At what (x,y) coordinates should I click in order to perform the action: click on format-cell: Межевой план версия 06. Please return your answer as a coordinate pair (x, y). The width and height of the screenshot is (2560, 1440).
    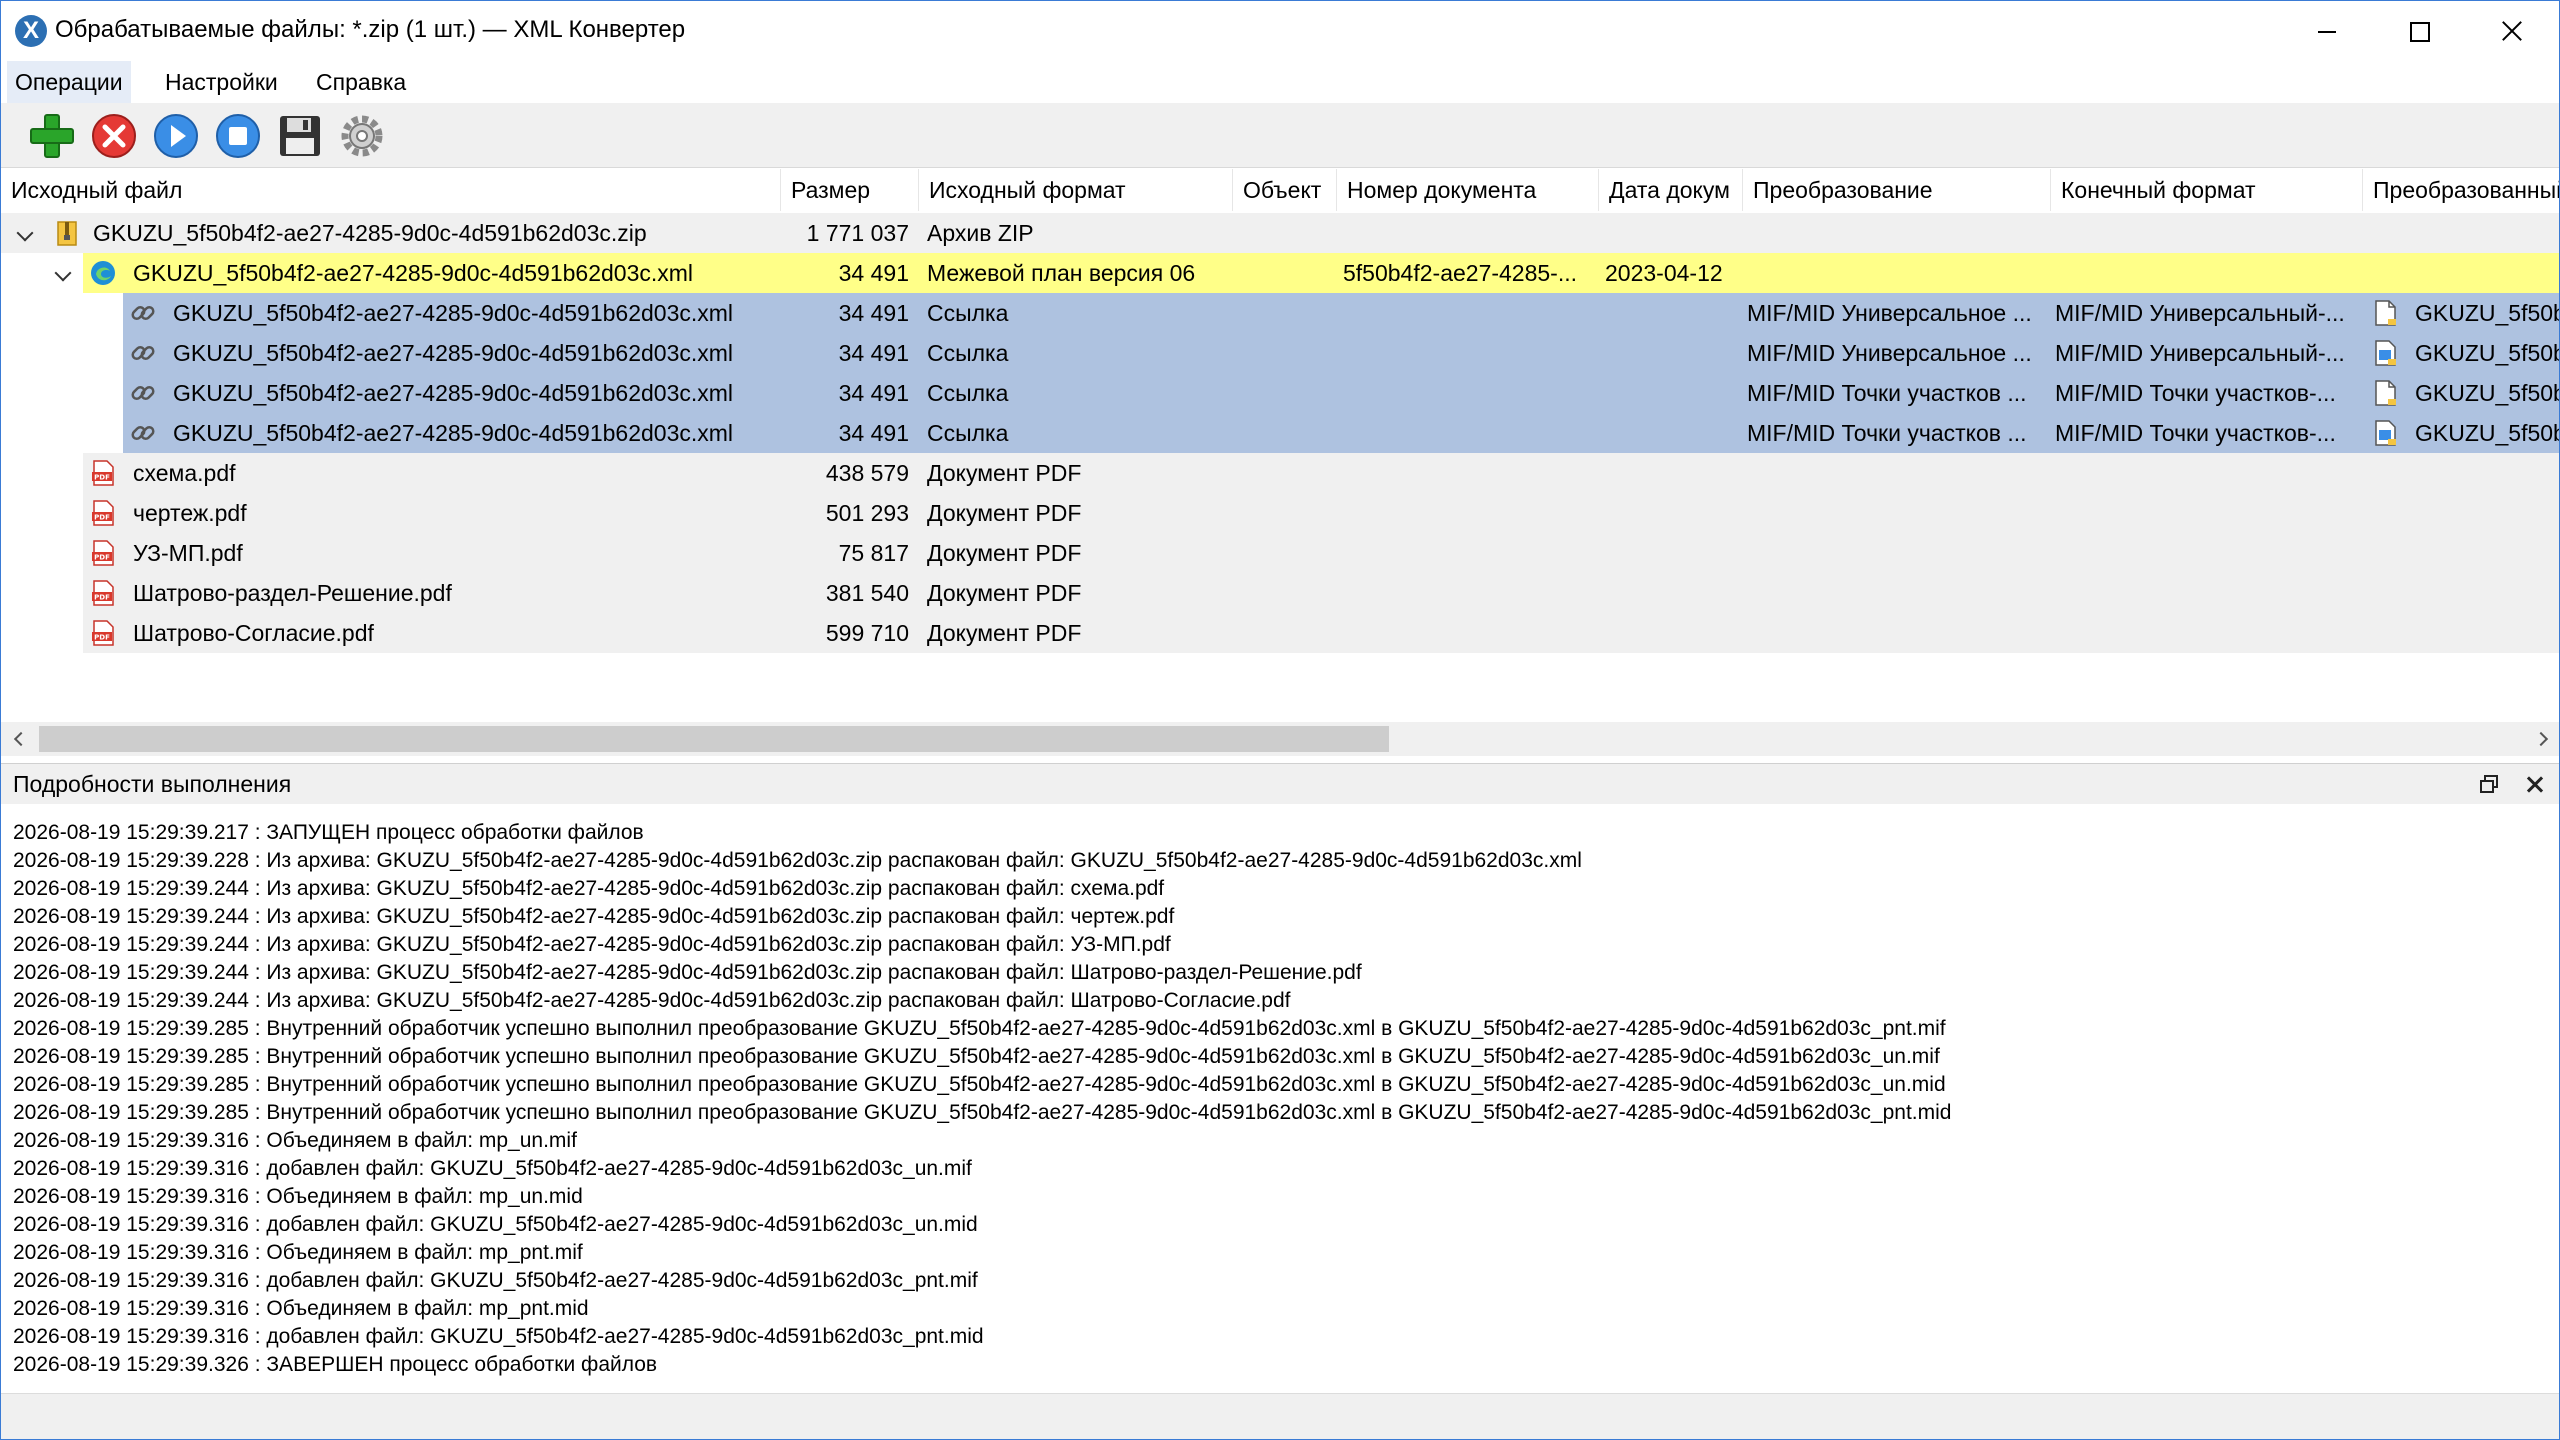
    Looking at the image, I should click on (1061, 273).